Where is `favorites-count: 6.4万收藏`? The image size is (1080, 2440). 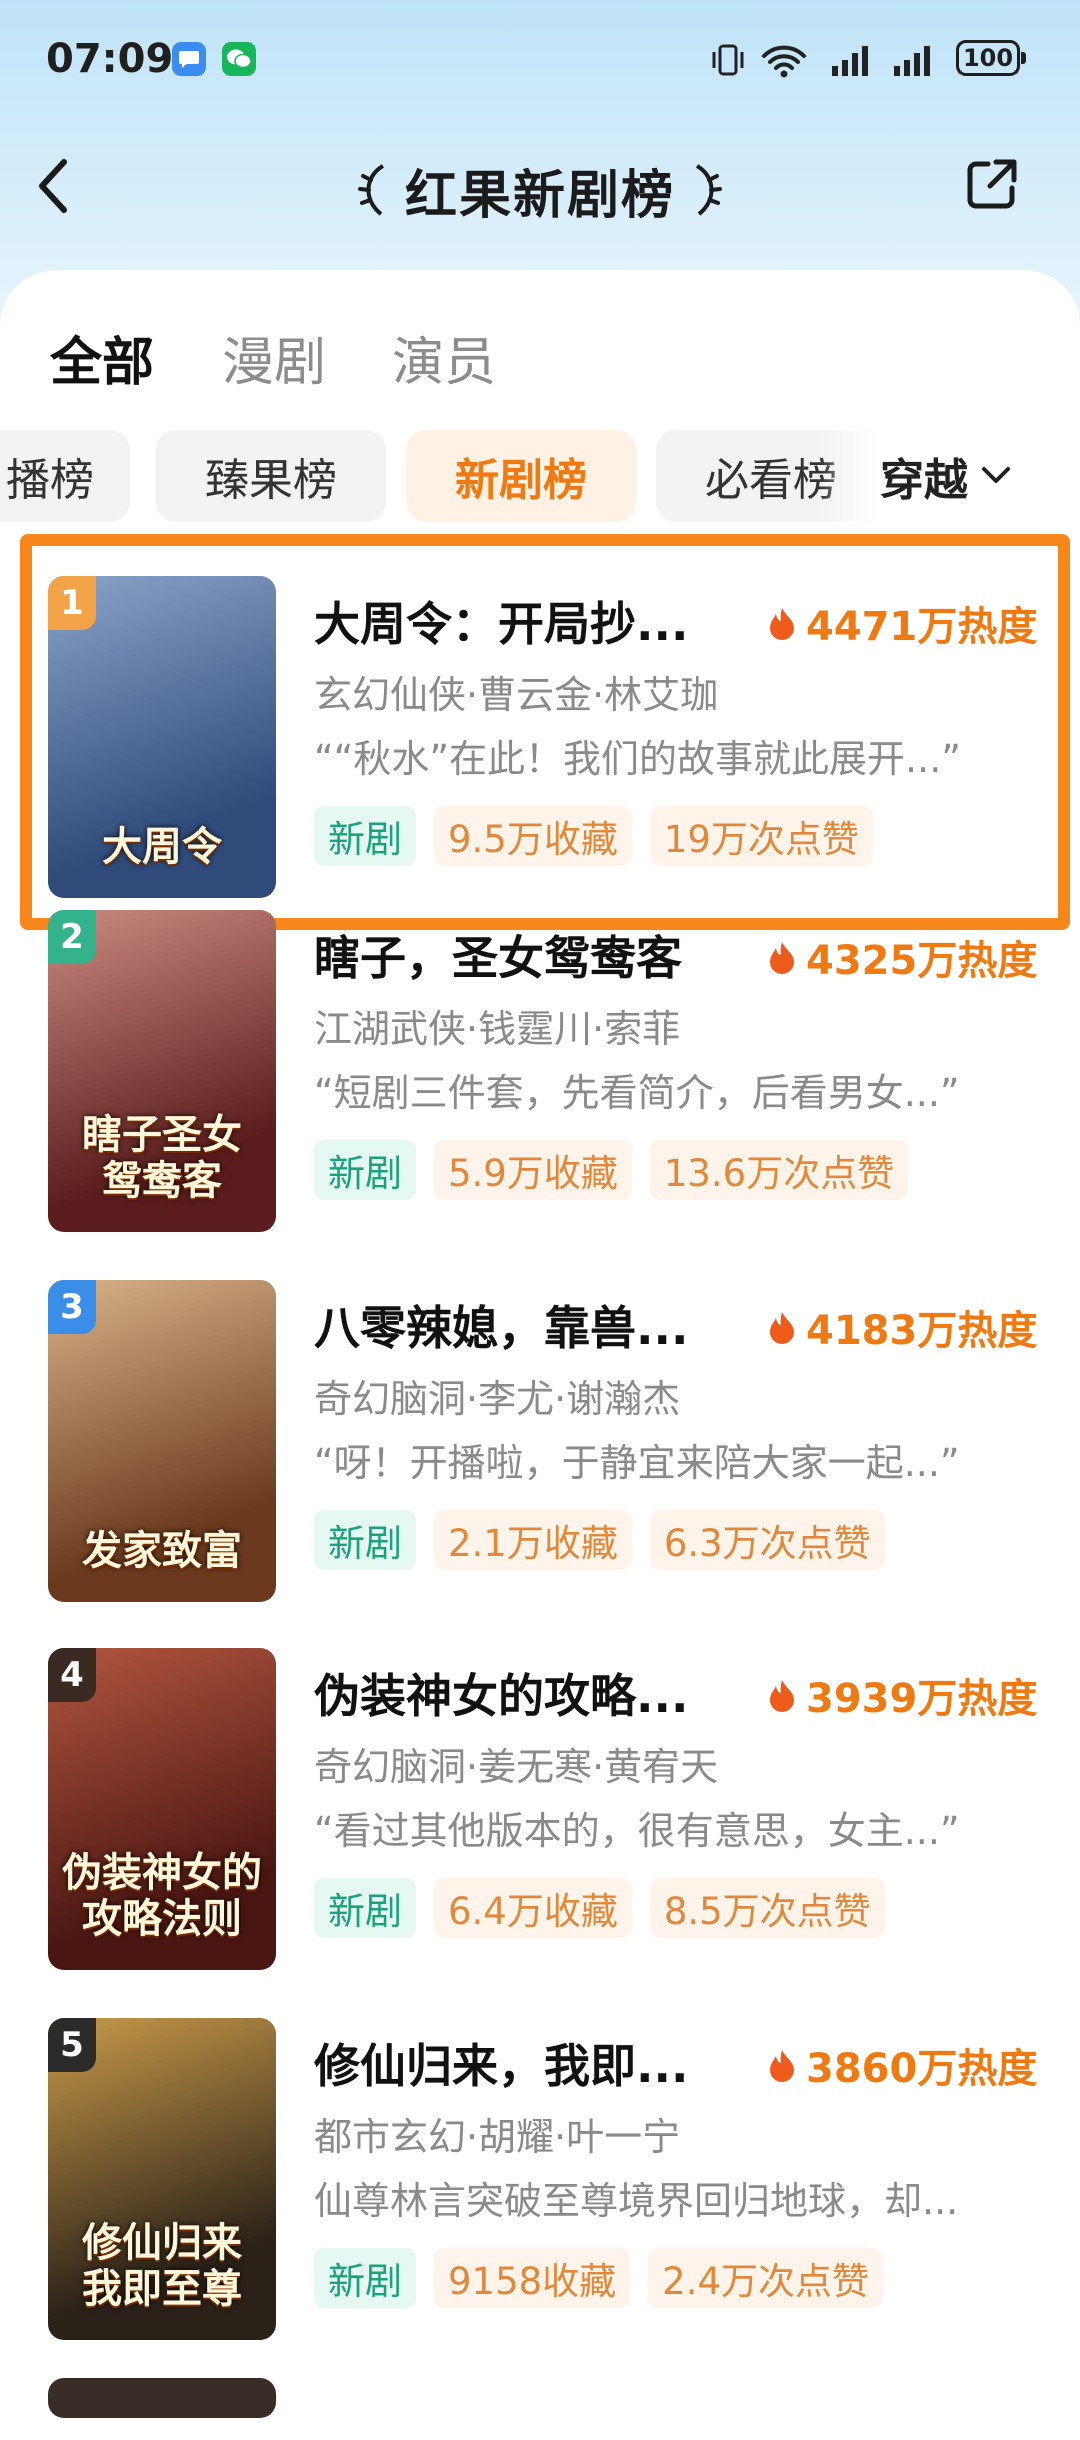 favorites-count: 6.4万收藏 is located at coordinates (533, 1908).